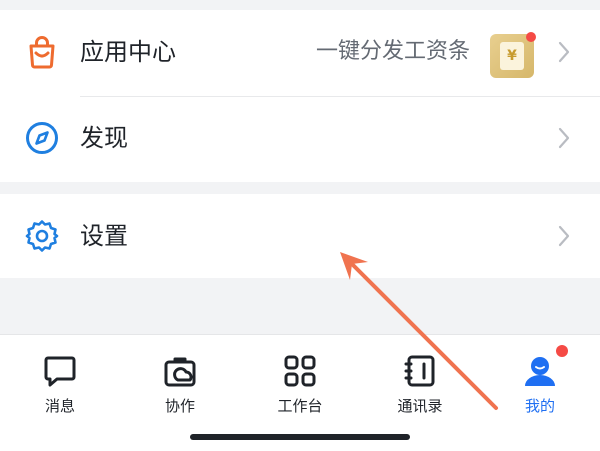 This screenshot has height=451, width=600. Describe the element at coordinates (42, 236) in the screenshot. I see `gear-icon` at that location.